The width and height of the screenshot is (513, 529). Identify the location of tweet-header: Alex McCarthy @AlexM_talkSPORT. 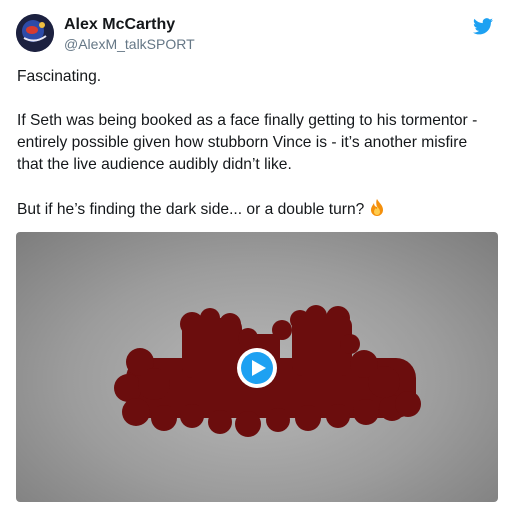
(256, 34).